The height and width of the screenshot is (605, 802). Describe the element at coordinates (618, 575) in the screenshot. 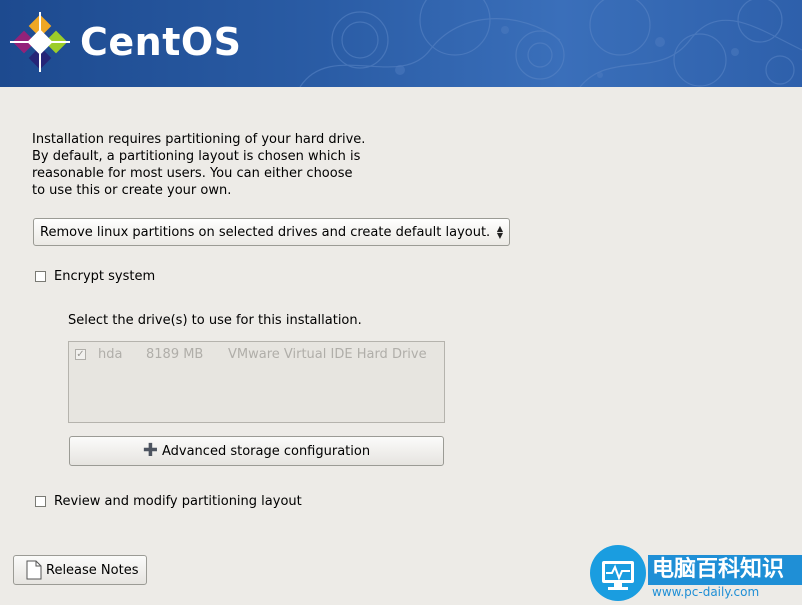

I see `monitor-heartbeat-icon` at that location.